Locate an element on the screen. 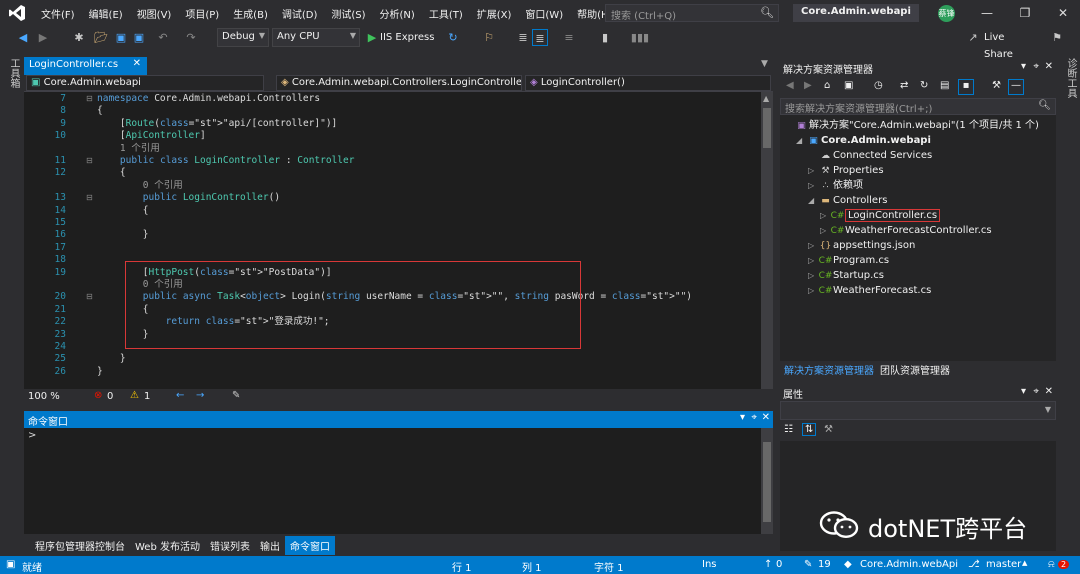 This screenshot has height=574, width=1080. project-nav-select: ▣ Core.Admin.webapi is located at coordinates (145, 83).